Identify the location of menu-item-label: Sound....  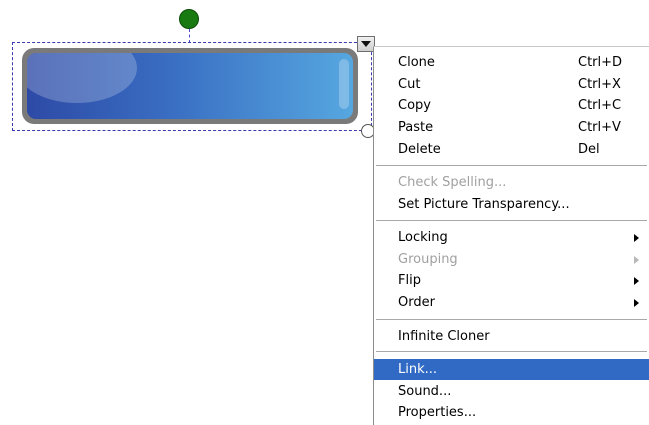
(425, 391).